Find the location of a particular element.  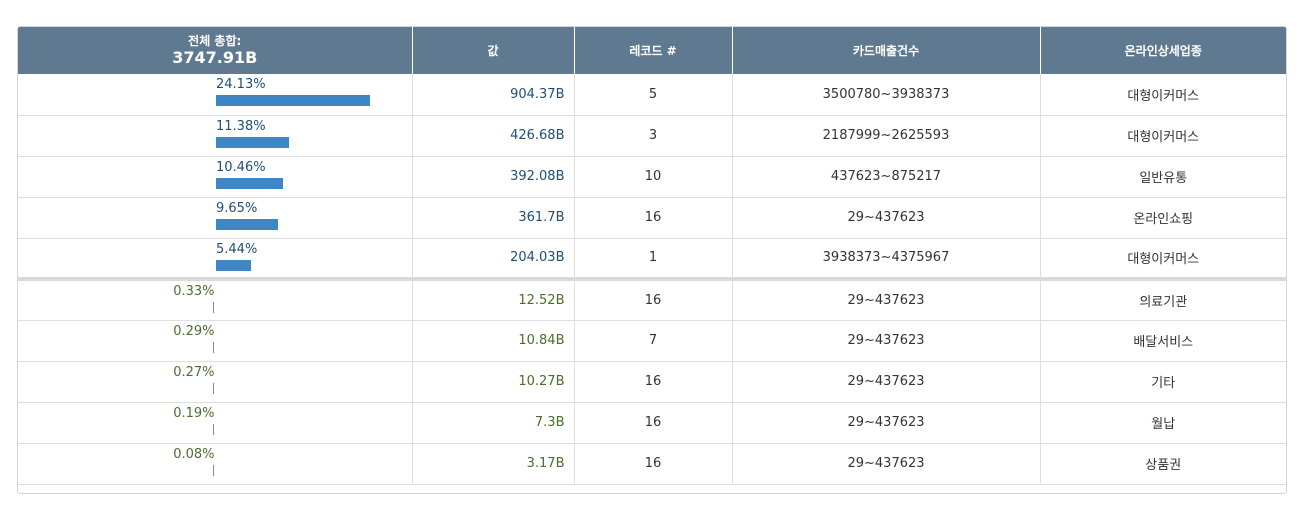

industry-cell: 상품권 is located at coordinates (1163, 464).